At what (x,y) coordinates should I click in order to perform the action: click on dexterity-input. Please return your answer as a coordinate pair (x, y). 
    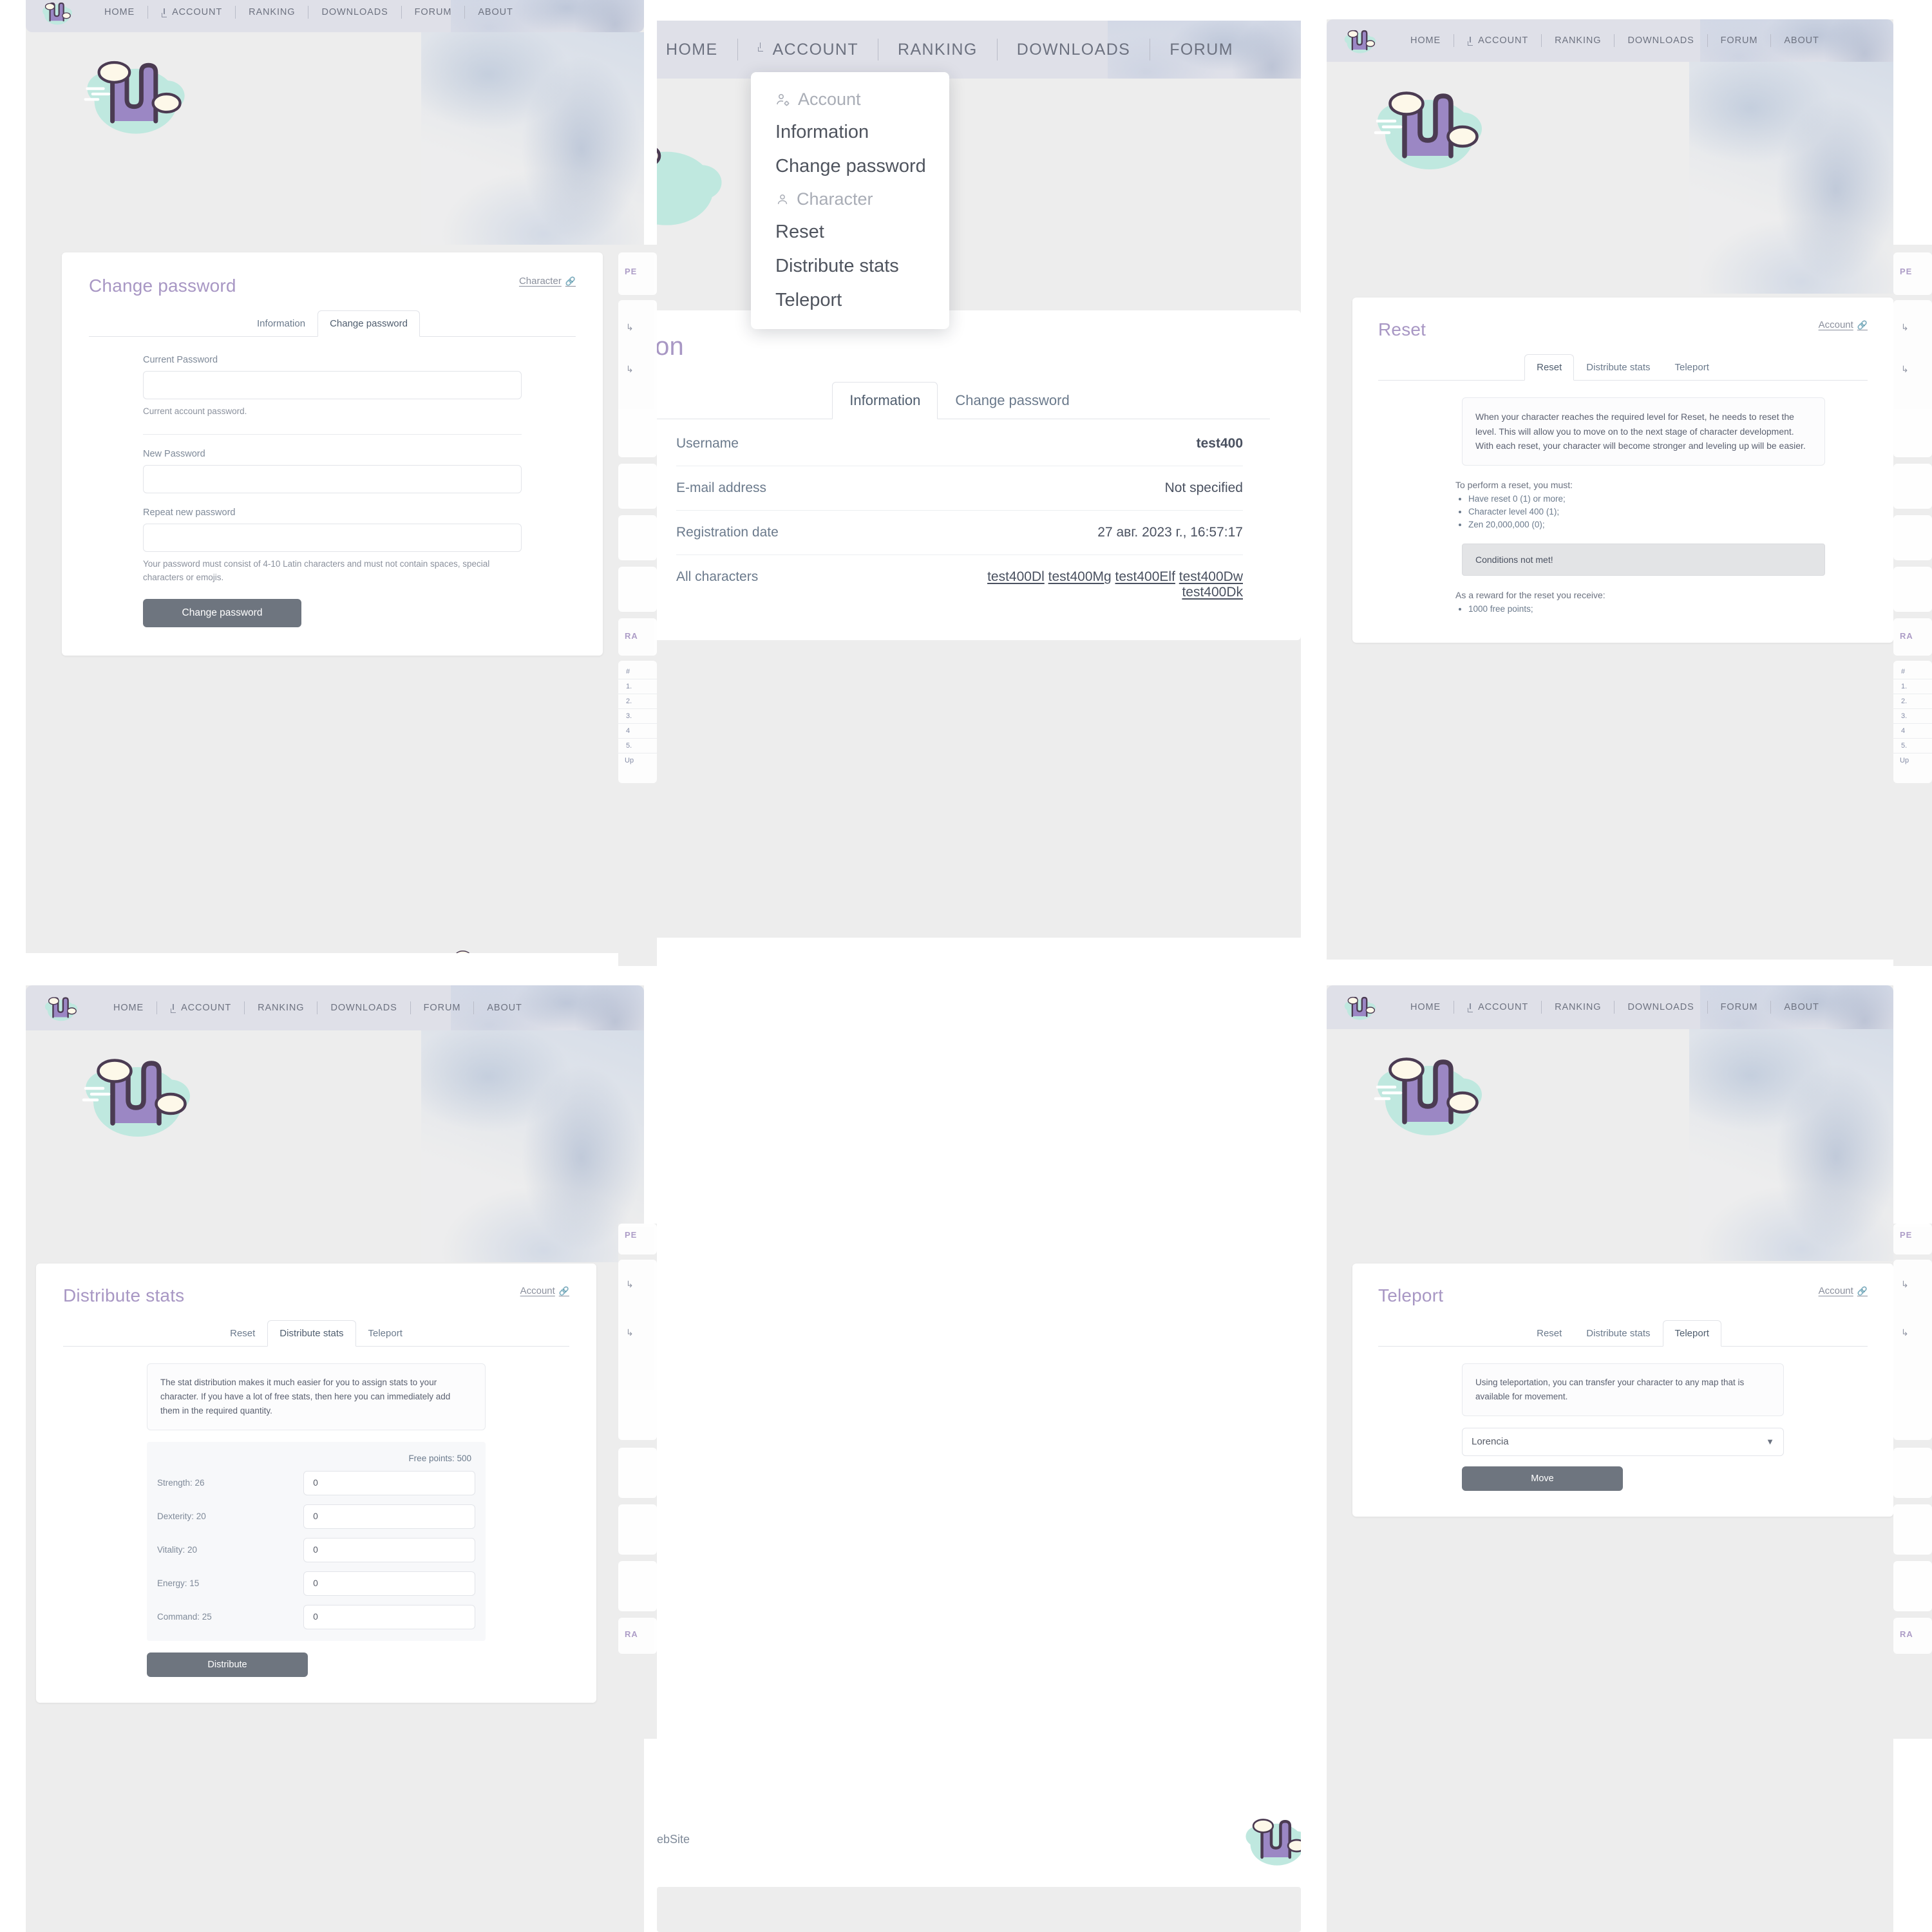
    Looking at the image, I should click on (389, 1516).